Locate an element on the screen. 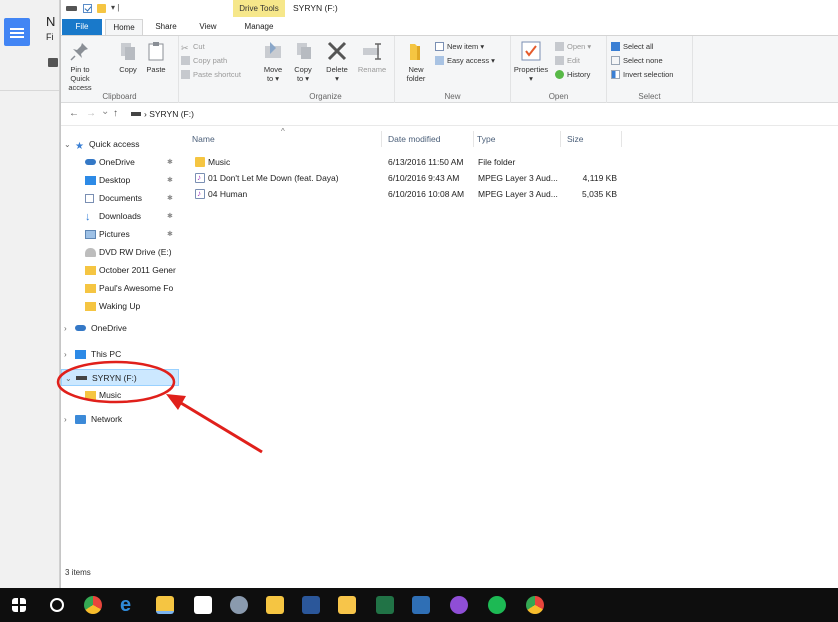  column-header-size: Size is located at coordinates (575, 139).